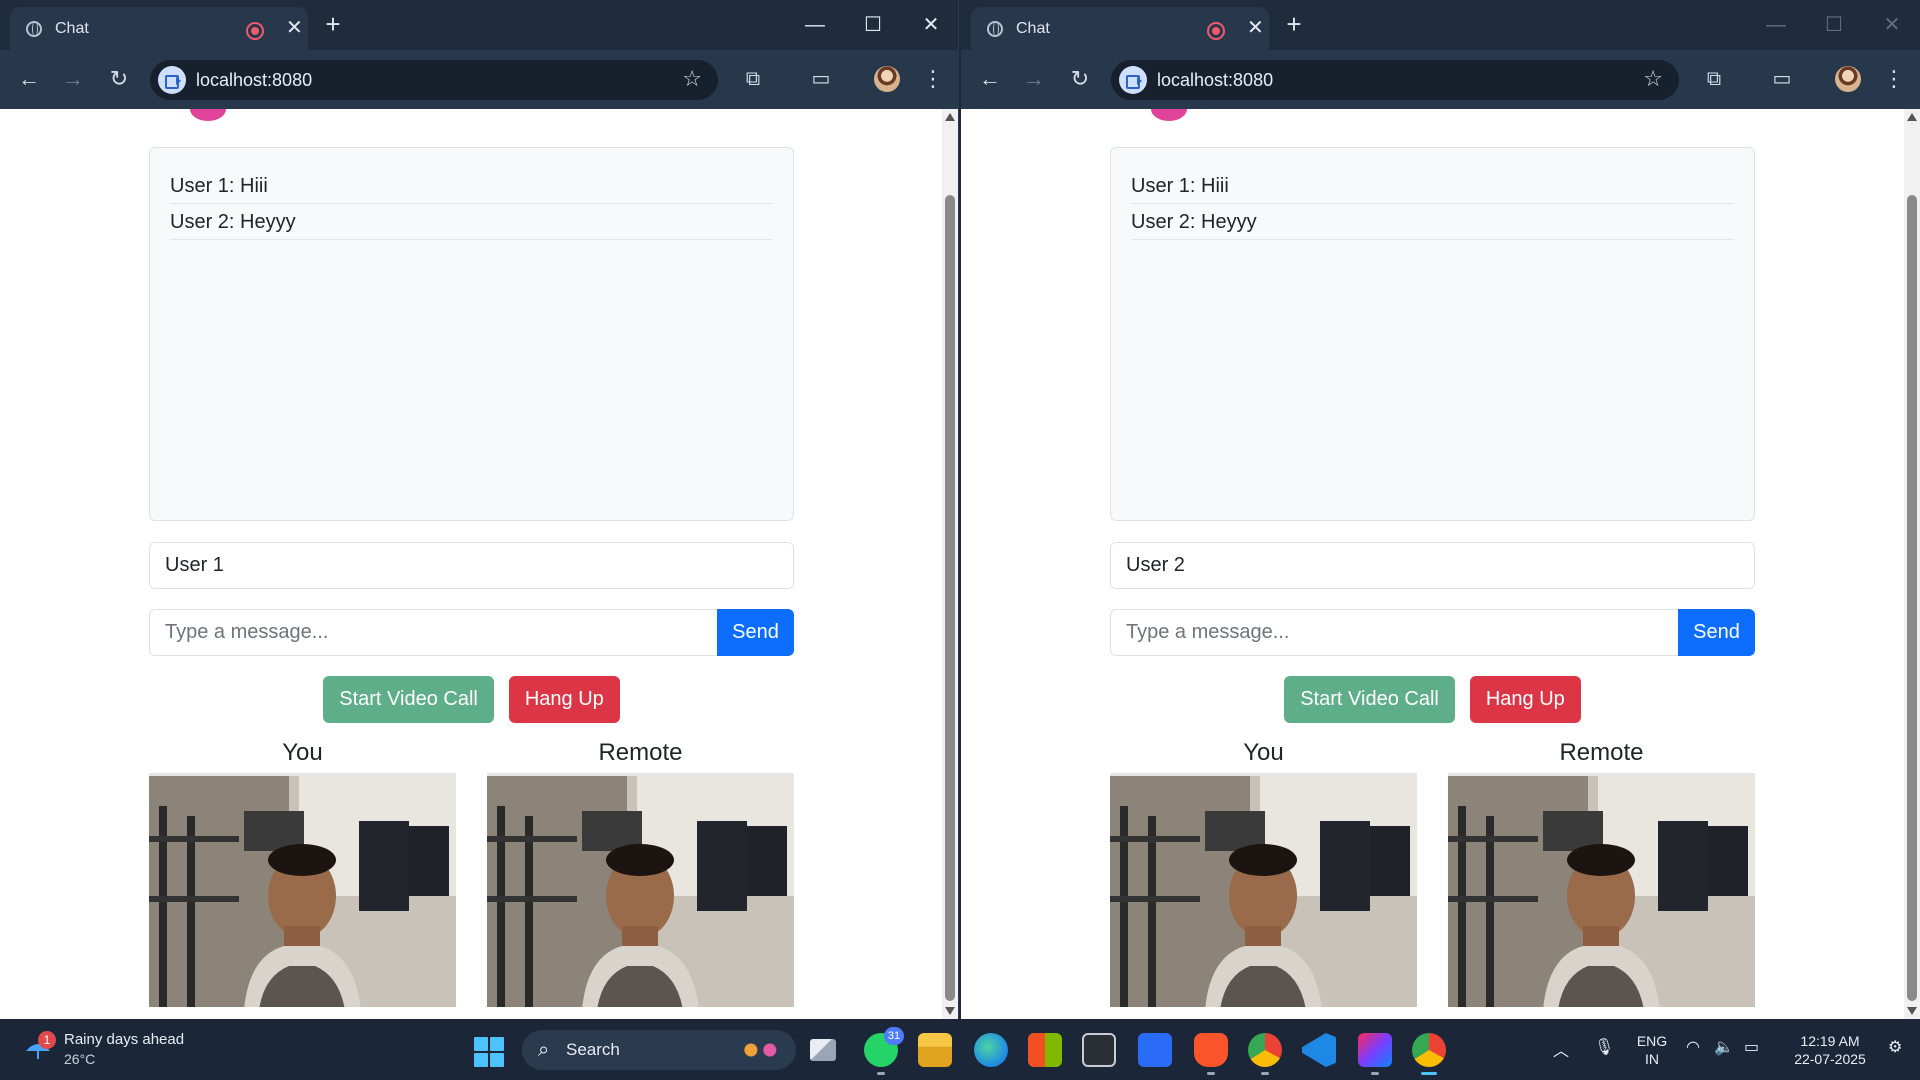  I want to click on remote-video-column: Remote, so click(1601, 871).